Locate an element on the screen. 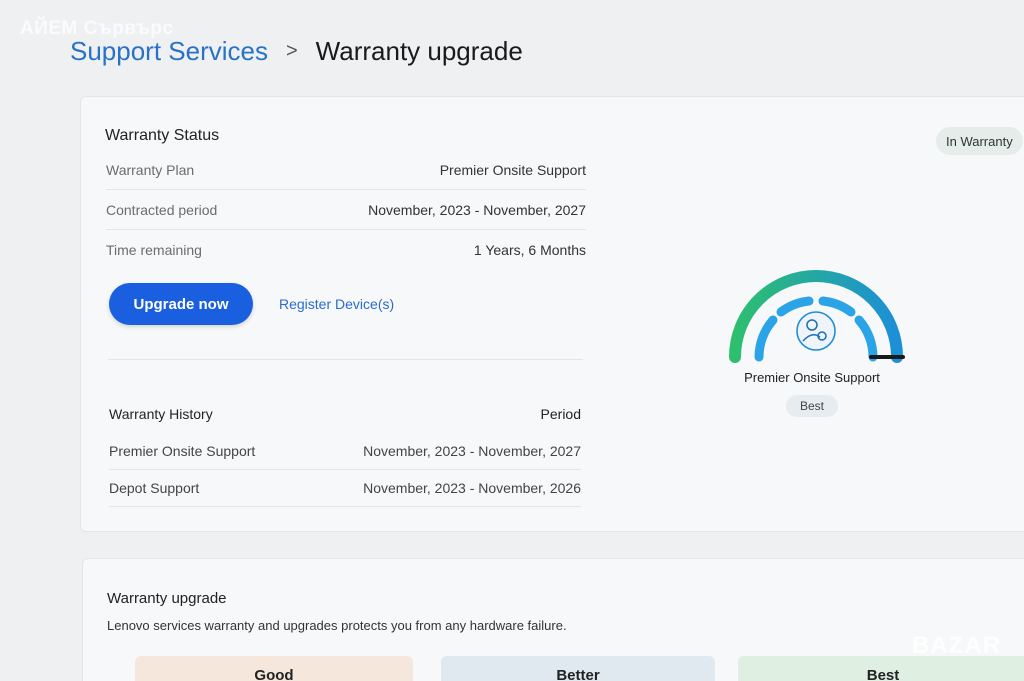  status-row-label: Warranty Plan is located at coordinates (150, 169).